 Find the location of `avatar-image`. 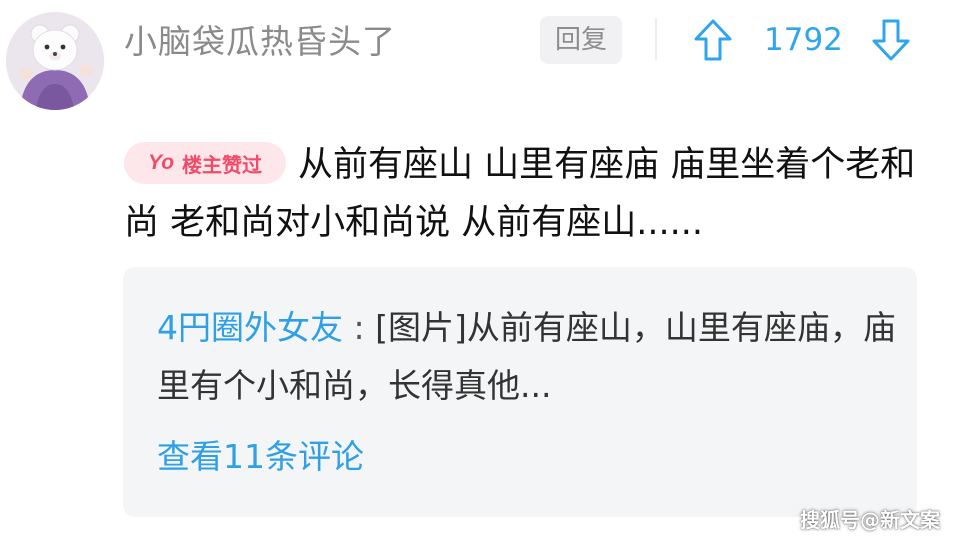

avatar-image is located at coordinates (55, 61).